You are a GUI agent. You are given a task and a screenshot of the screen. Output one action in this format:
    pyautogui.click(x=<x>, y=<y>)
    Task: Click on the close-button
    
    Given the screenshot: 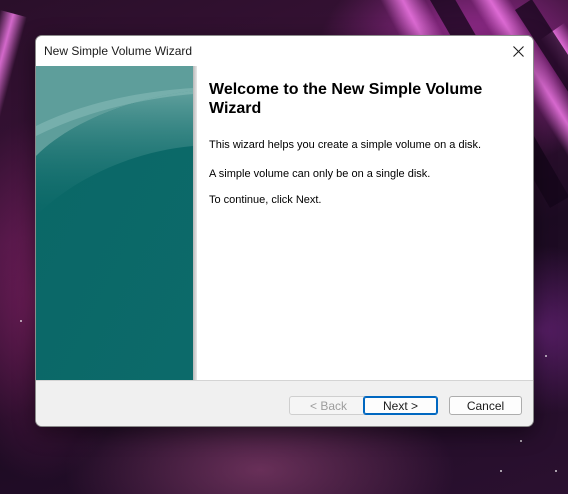 What is the action you would take?
    pyautogui.click(x=518, y=51)
    